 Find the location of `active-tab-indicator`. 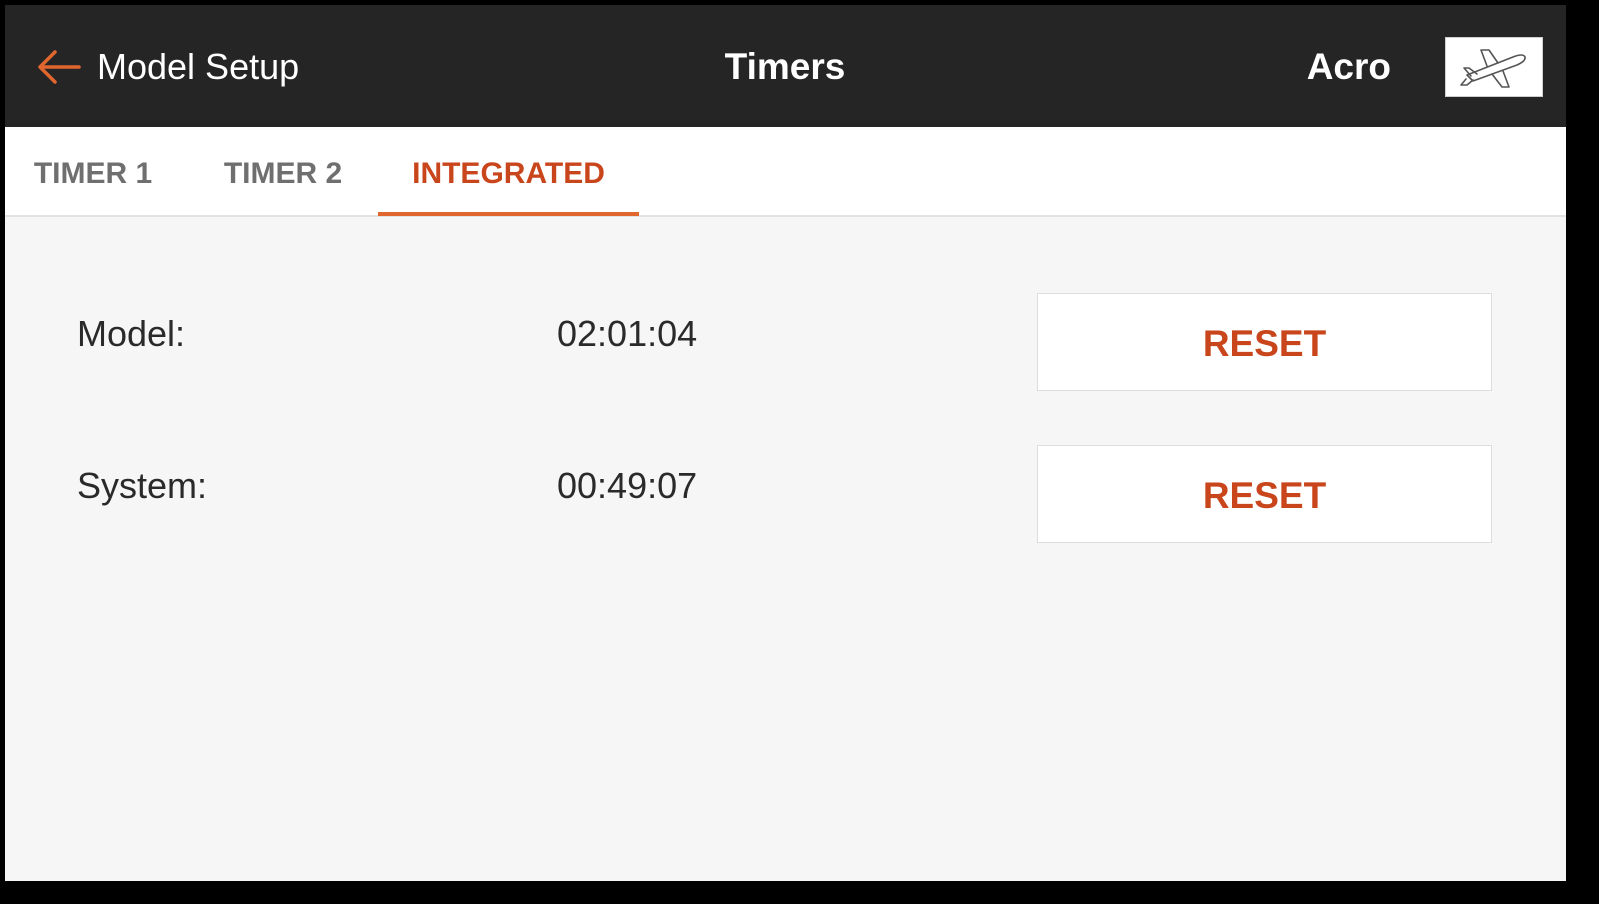

active-tab-indicator is located at coordinates (508, 214).